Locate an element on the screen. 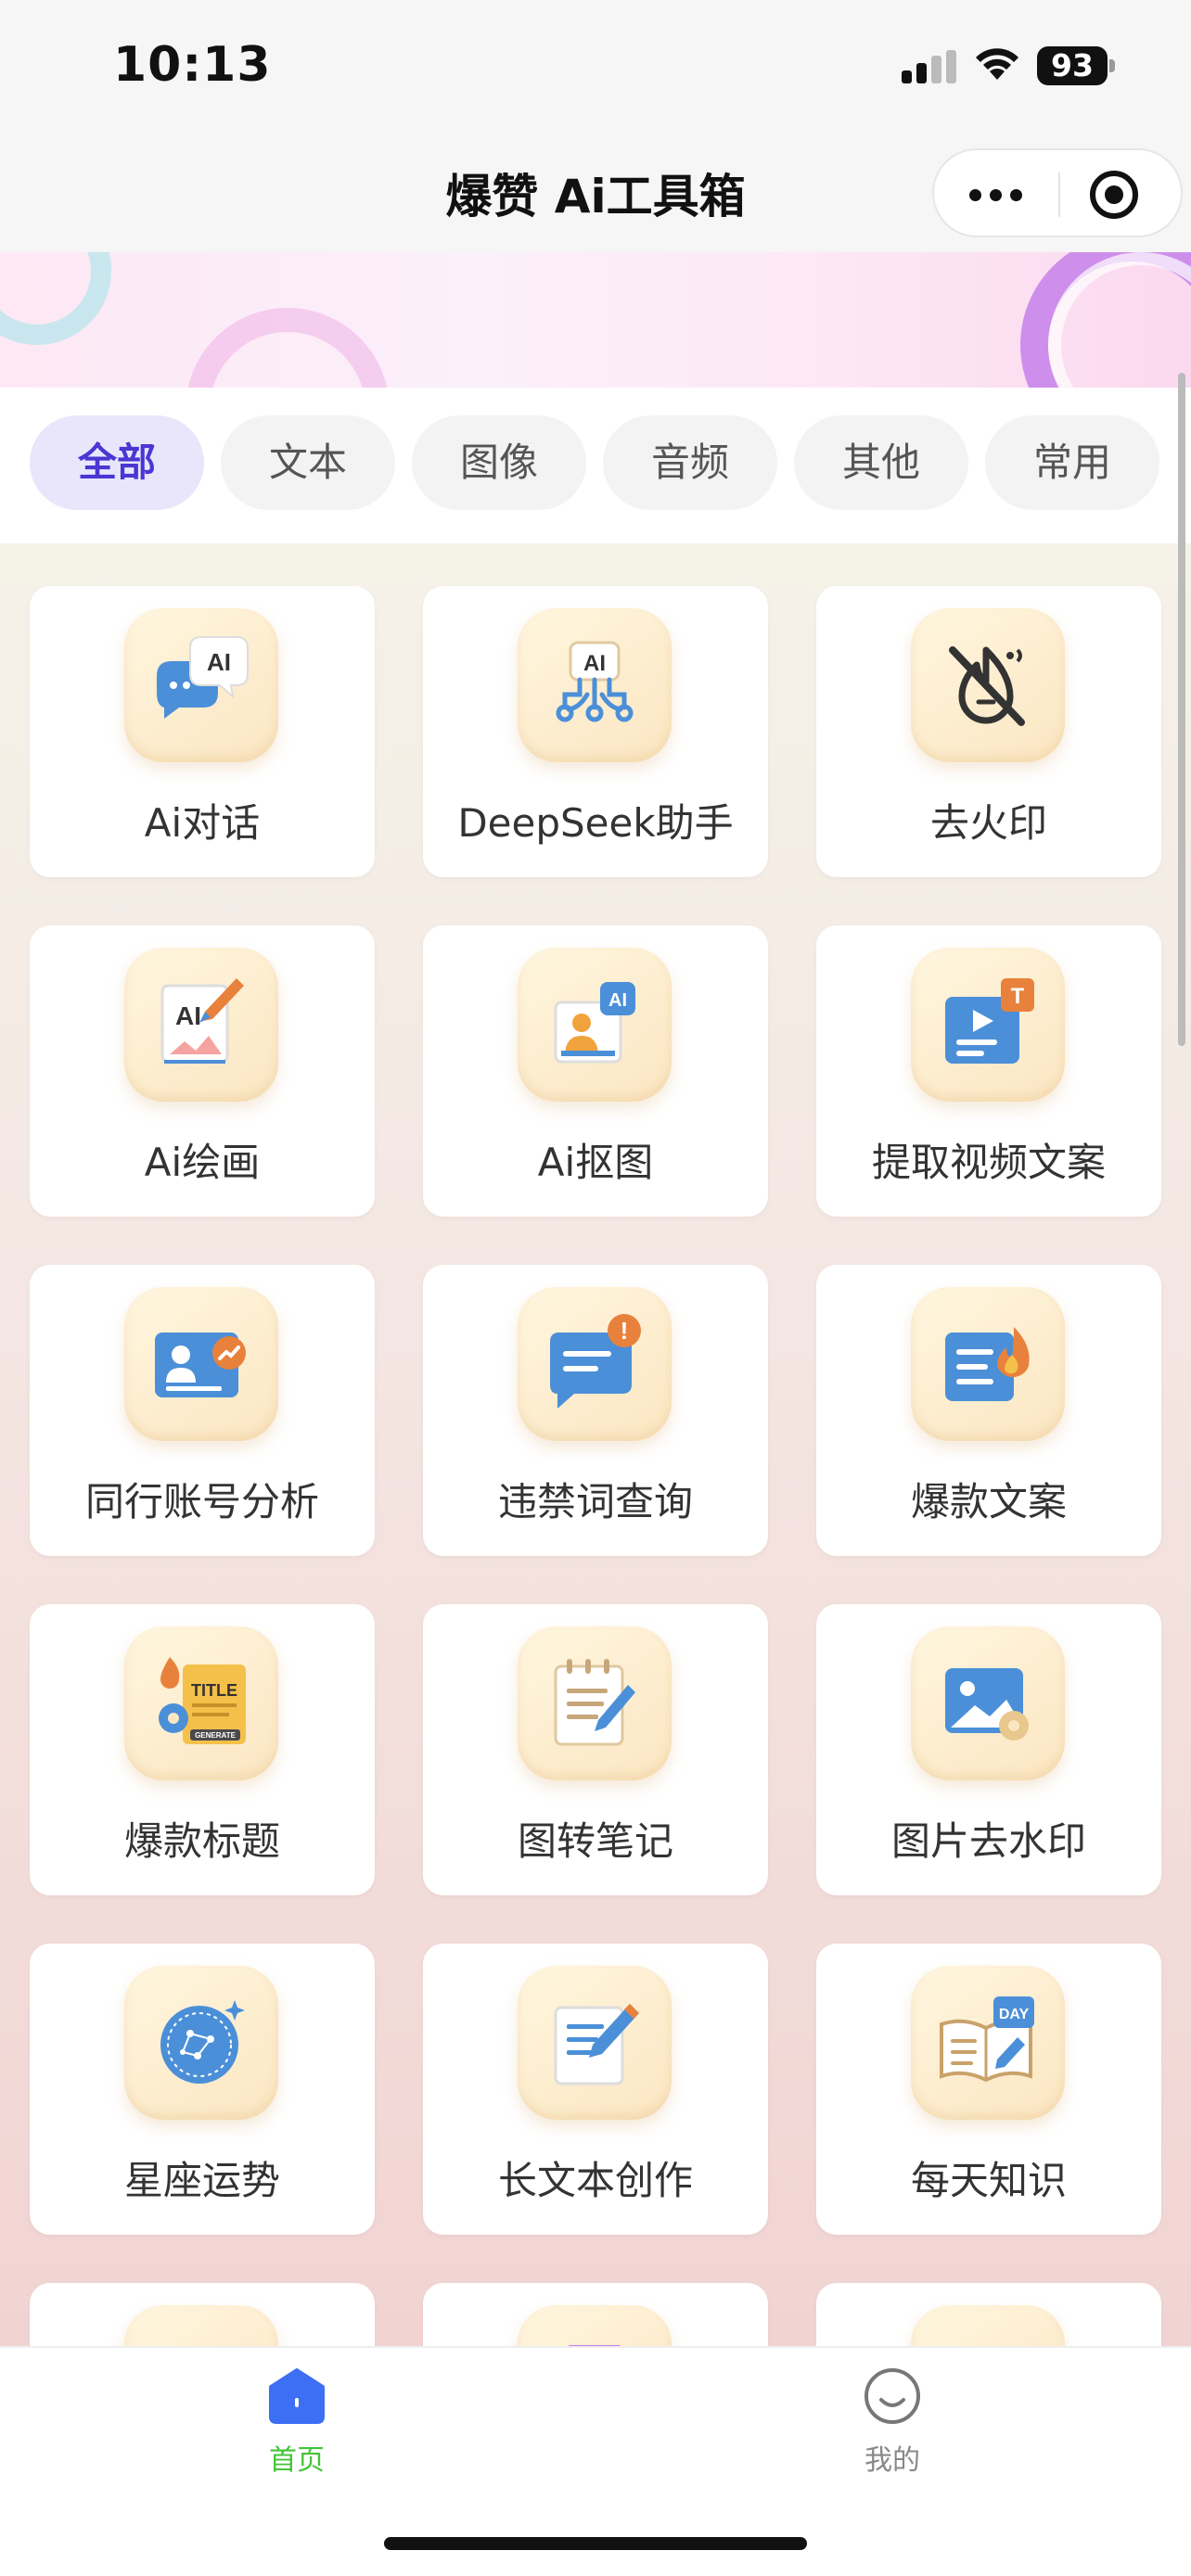 The height and width of the screenshot is (2576, 1191). tool-card-horoscope: 星座运势 is located at coordinates (202, 2089).